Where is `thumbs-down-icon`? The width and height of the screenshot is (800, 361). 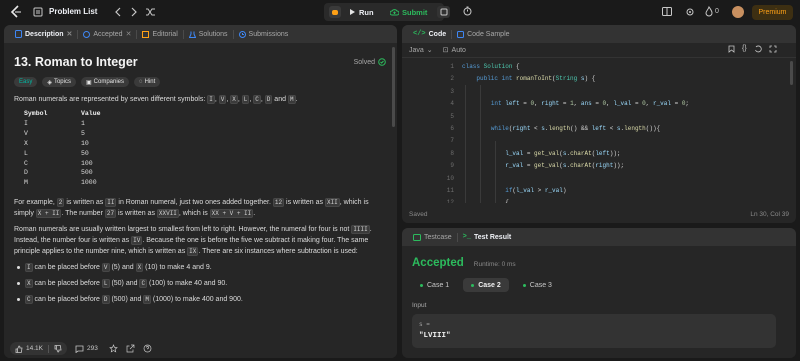 thumbs-down-icon is located at coordinates (58, 348).